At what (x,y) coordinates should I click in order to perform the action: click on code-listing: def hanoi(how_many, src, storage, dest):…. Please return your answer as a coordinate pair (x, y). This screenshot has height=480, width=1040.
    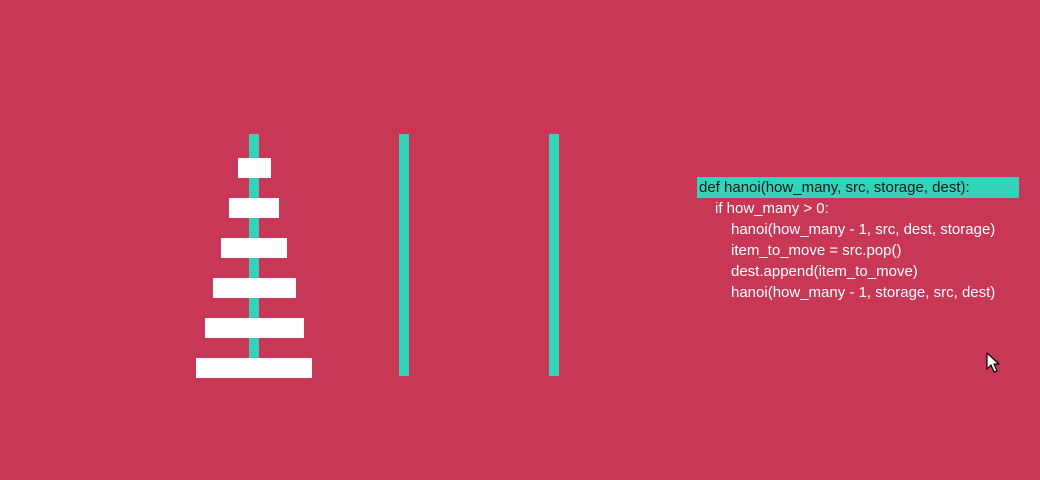
    Looking at the image, I should click on (858, 240).